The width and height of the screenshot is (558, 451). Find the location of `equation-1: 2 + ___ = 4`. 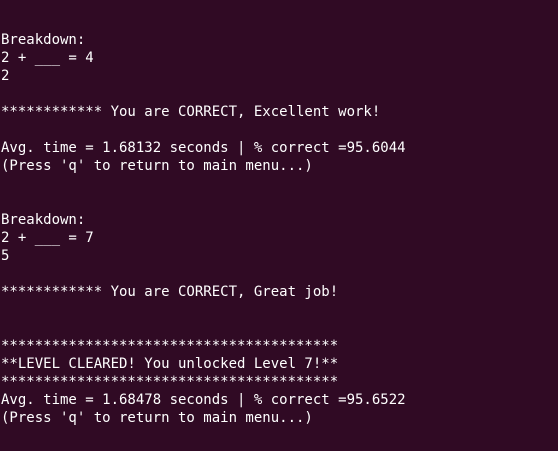

equation-1: 2 + ___ = 4 is located at coordinates (47, 58).